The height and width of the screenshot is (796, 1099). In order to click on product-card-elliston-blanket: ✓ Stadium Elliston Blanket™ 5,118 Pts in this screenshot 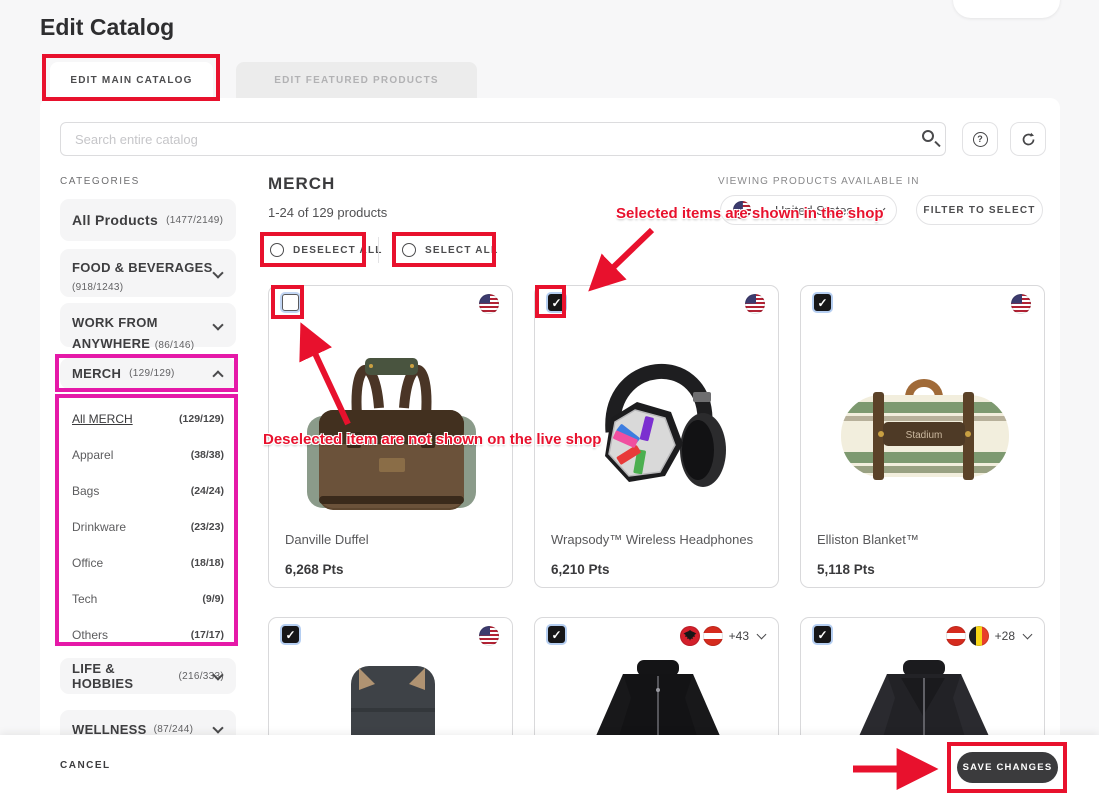, I will do `click(922, 436)`.